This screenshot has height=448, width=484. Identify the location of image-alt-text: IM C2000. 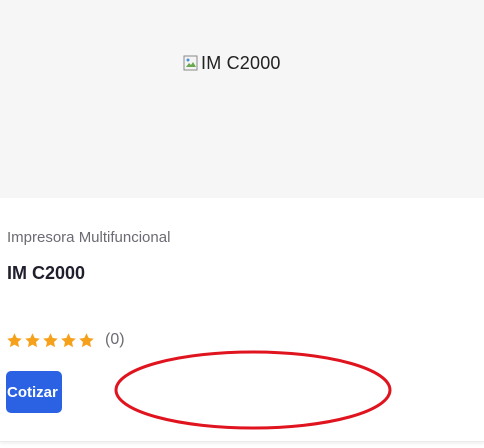
(241, 63).